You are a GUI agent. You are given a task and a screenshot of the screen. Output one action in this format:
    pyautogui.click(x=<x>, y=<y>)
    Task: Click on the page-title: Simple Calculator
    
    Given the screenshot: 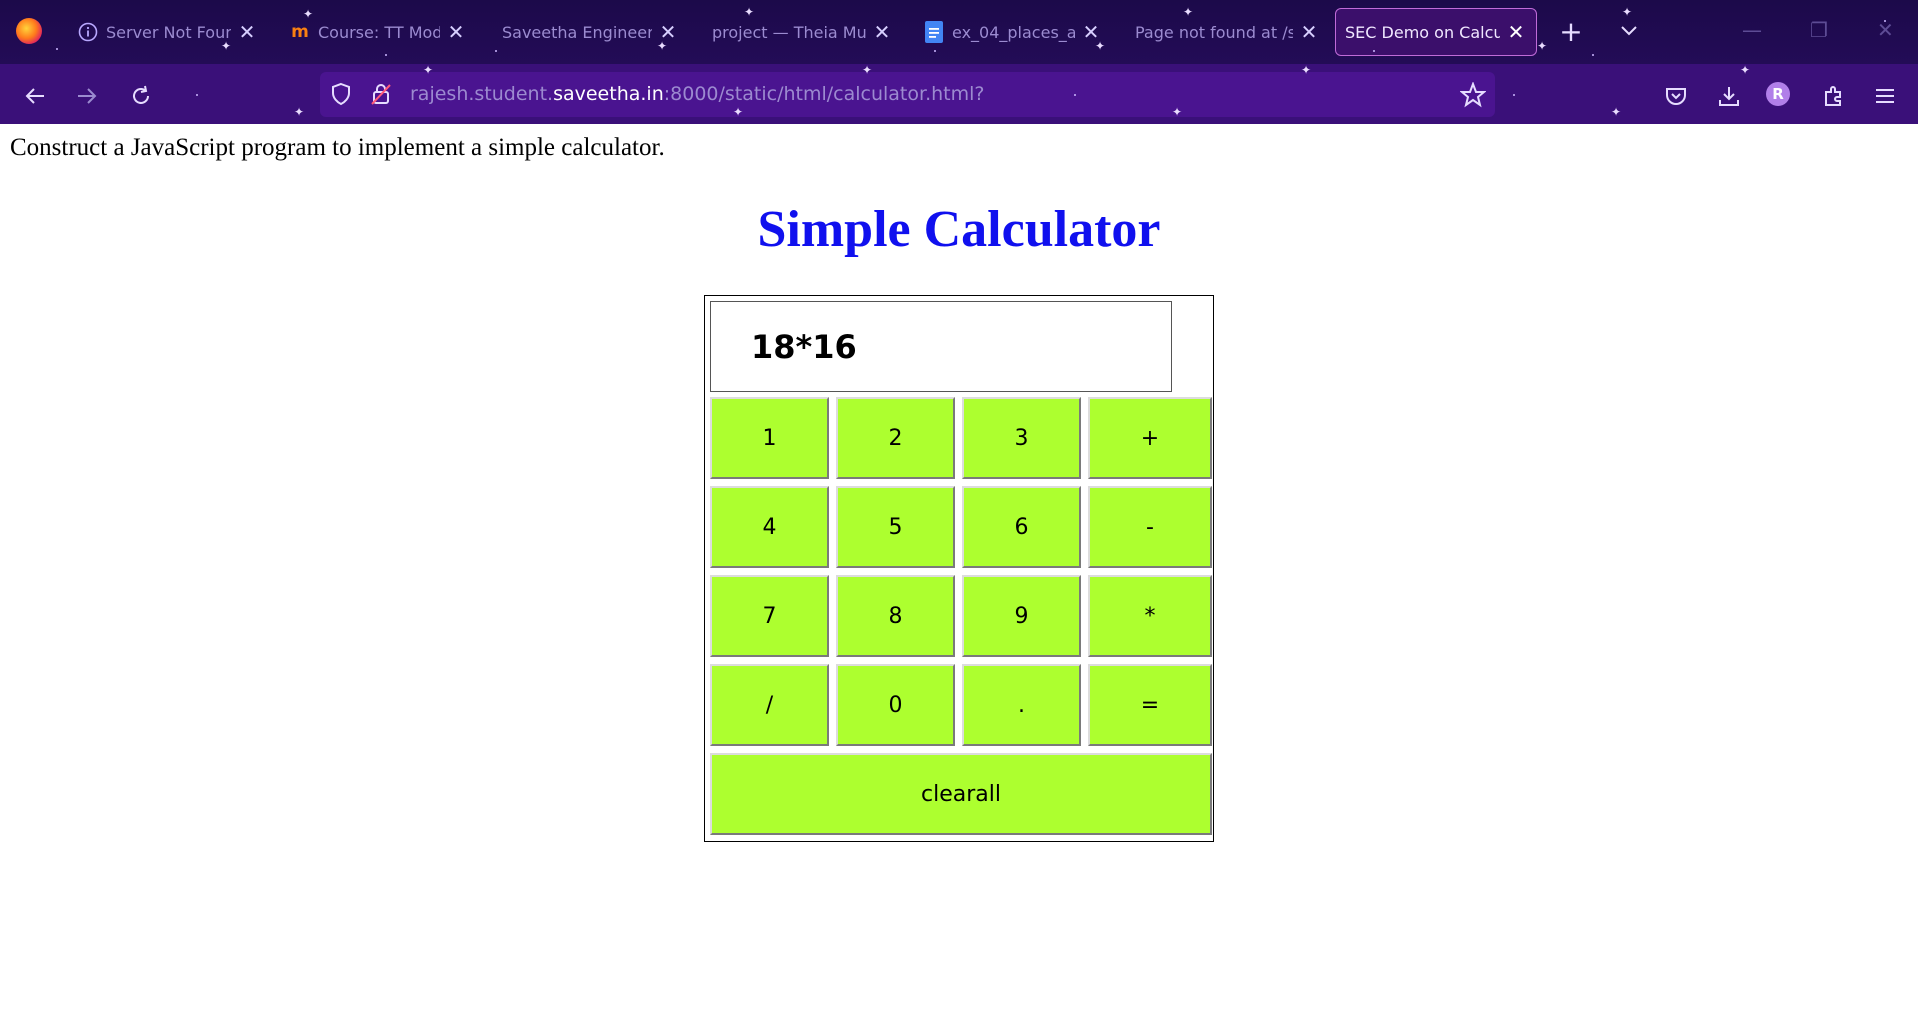 What is the action you would take?
    pyautogui.click(x=959, y=229)
    